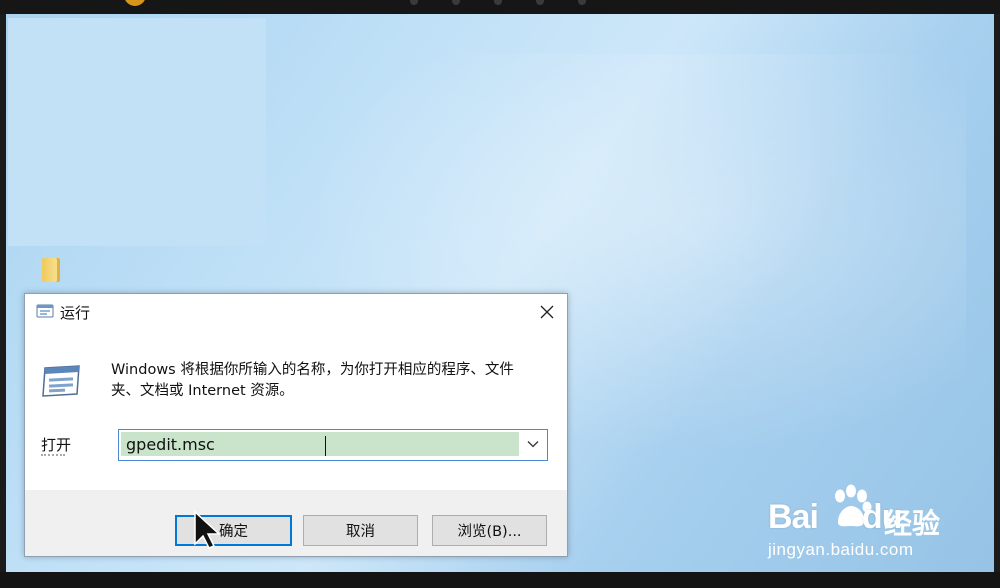  I want to click on run-icon, so click(45, 311).